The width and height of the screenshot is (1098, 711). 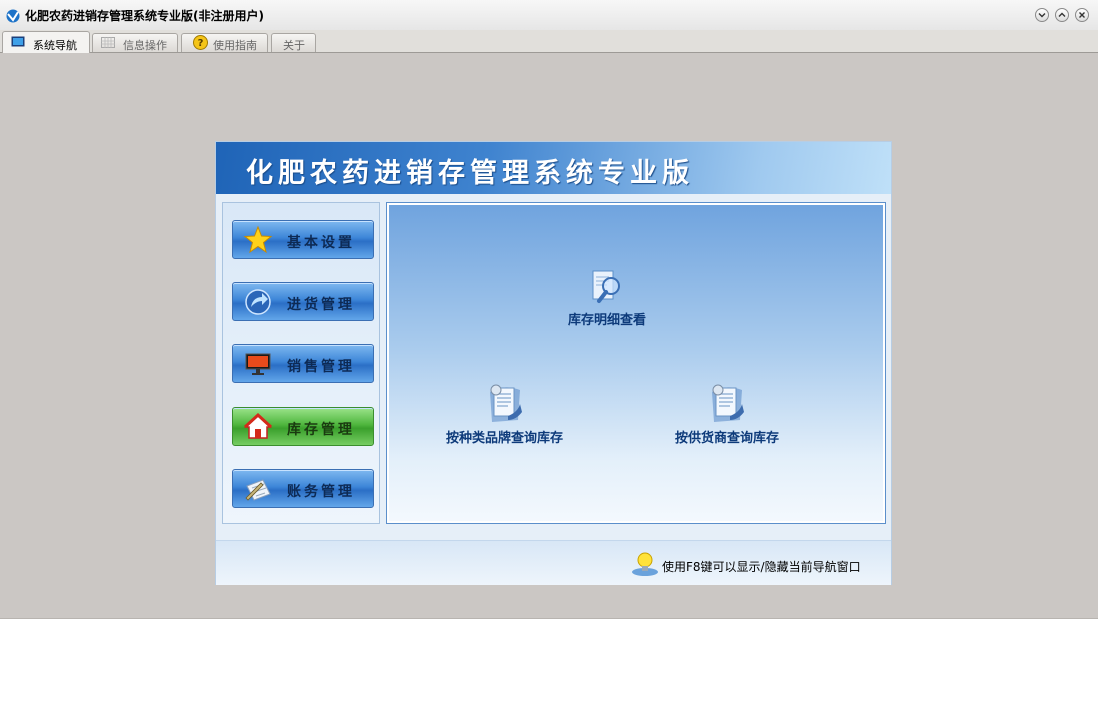 What do you see at coordinates (235, 45) in the screenshot?
I see `tab-label: 使用指南` at bounding box center [235, 45].